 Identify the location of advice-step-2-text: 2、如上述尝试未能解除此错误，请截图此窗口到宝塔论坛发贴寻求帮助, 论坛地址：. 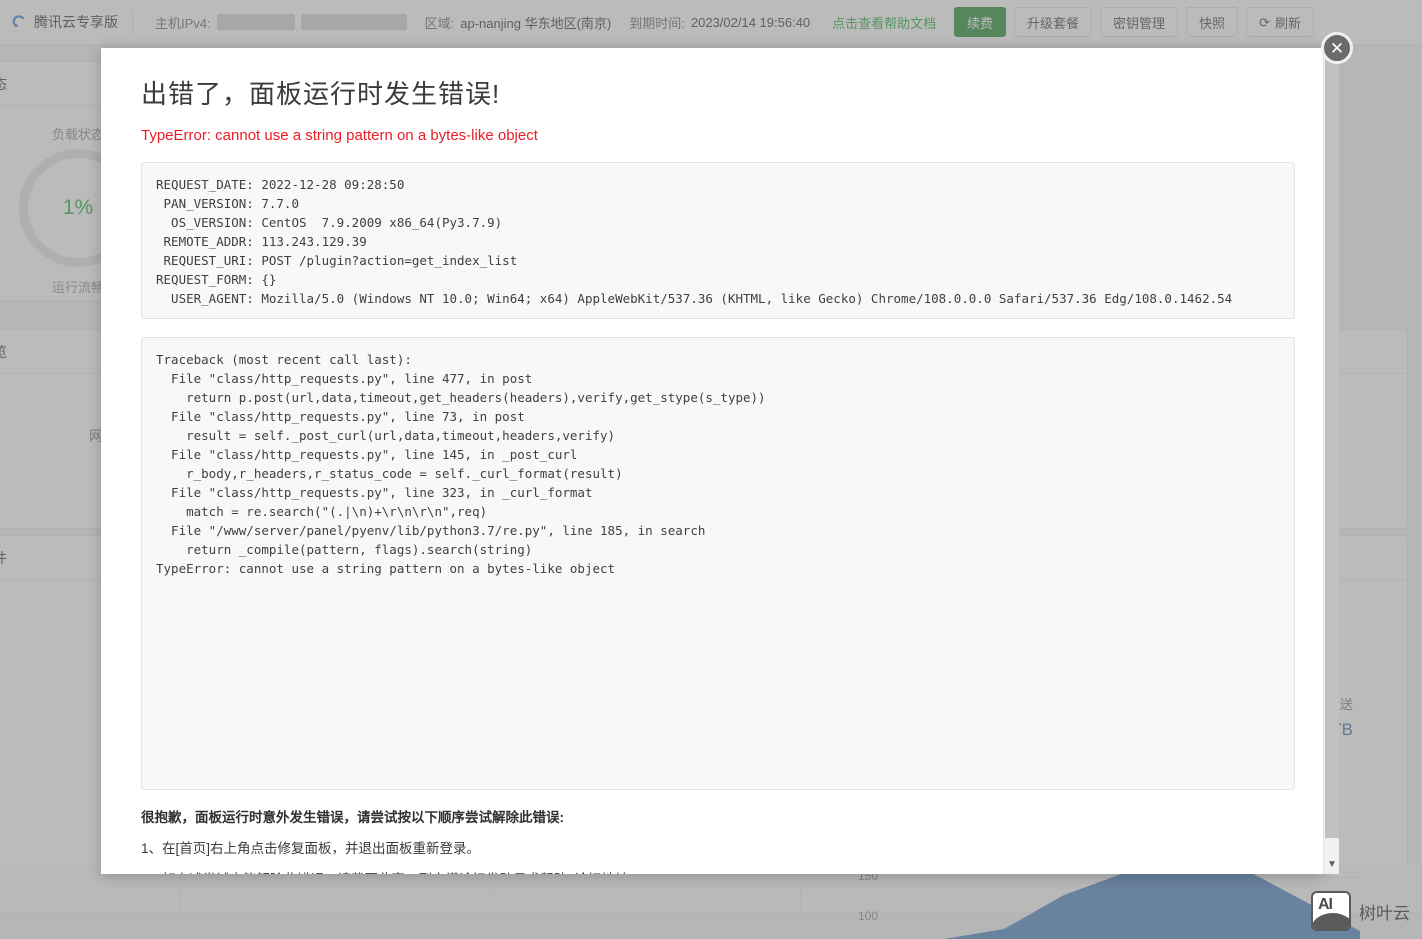
(391, 873).